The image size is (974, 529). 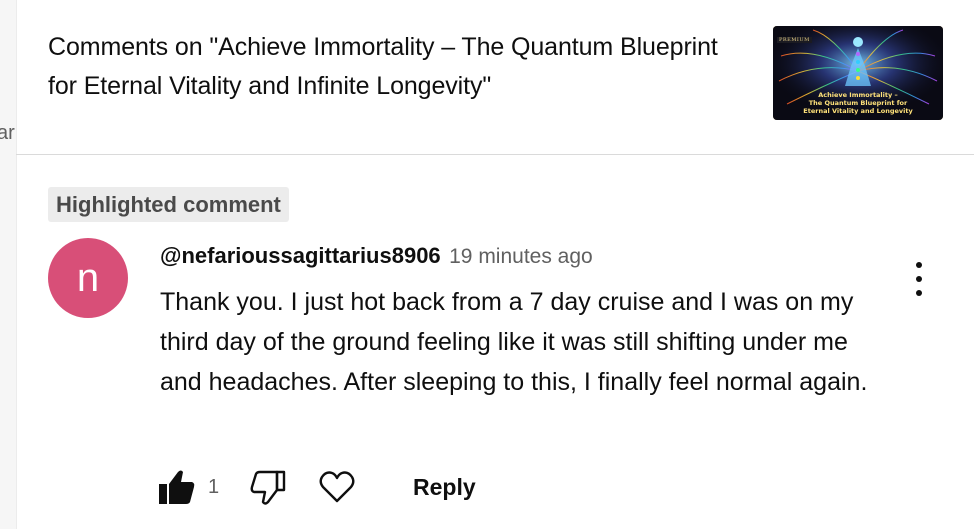 What do you see at coordinates (858, 111) in the screenshot?
I see `thumbnail-caption-line: Eternal Vitality and Longevity` at bounding box center [858, 111].